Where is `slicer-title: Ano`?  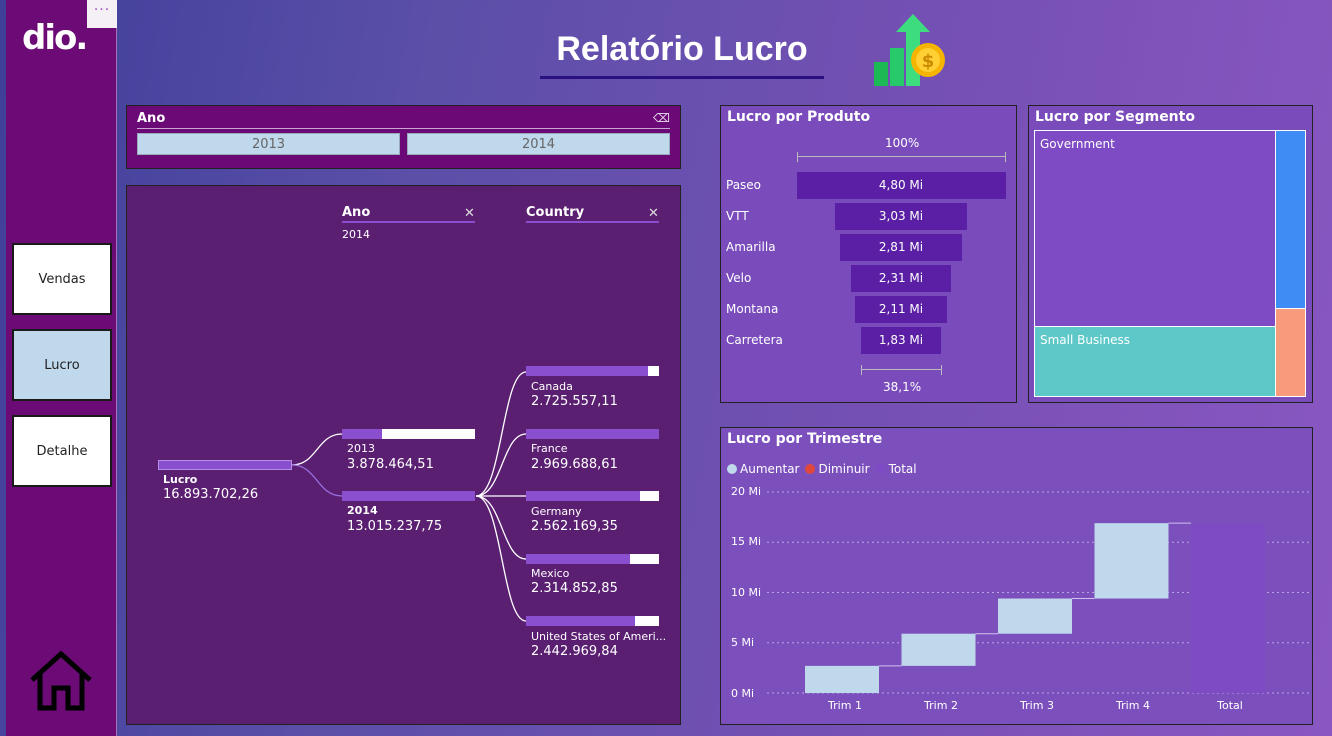 slicer-title: Ano is located at coordinates (151, 118).